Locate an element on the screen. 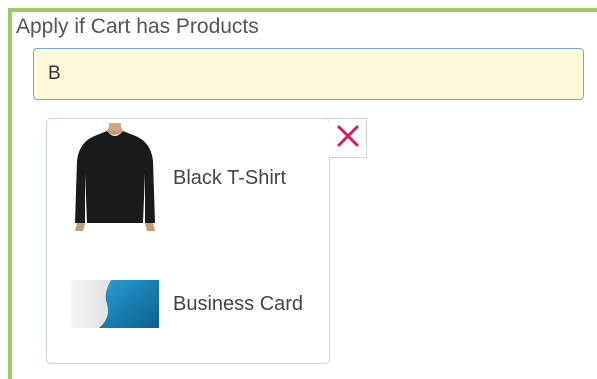 This screenshot has height=379, width=597. section-label: Apply if Cart has Products is located at coordinates (137, 26).